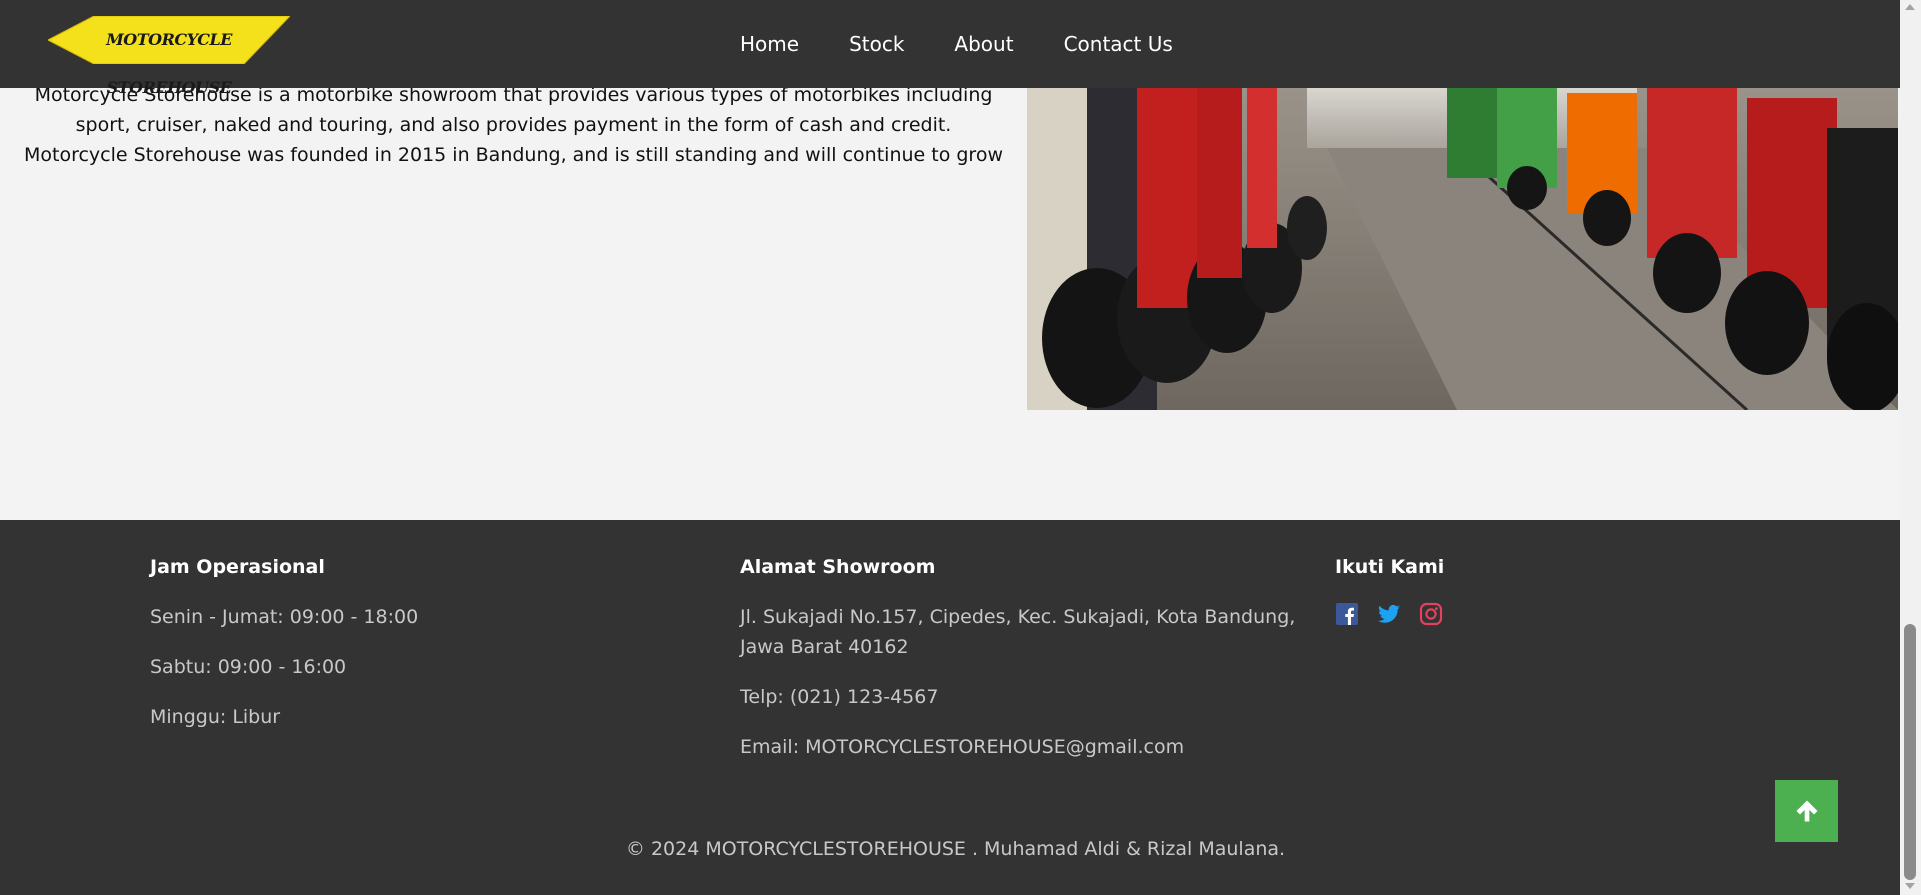 The image size is (1921, 895). I want to click on facebook-icon, so click(1347, 614).